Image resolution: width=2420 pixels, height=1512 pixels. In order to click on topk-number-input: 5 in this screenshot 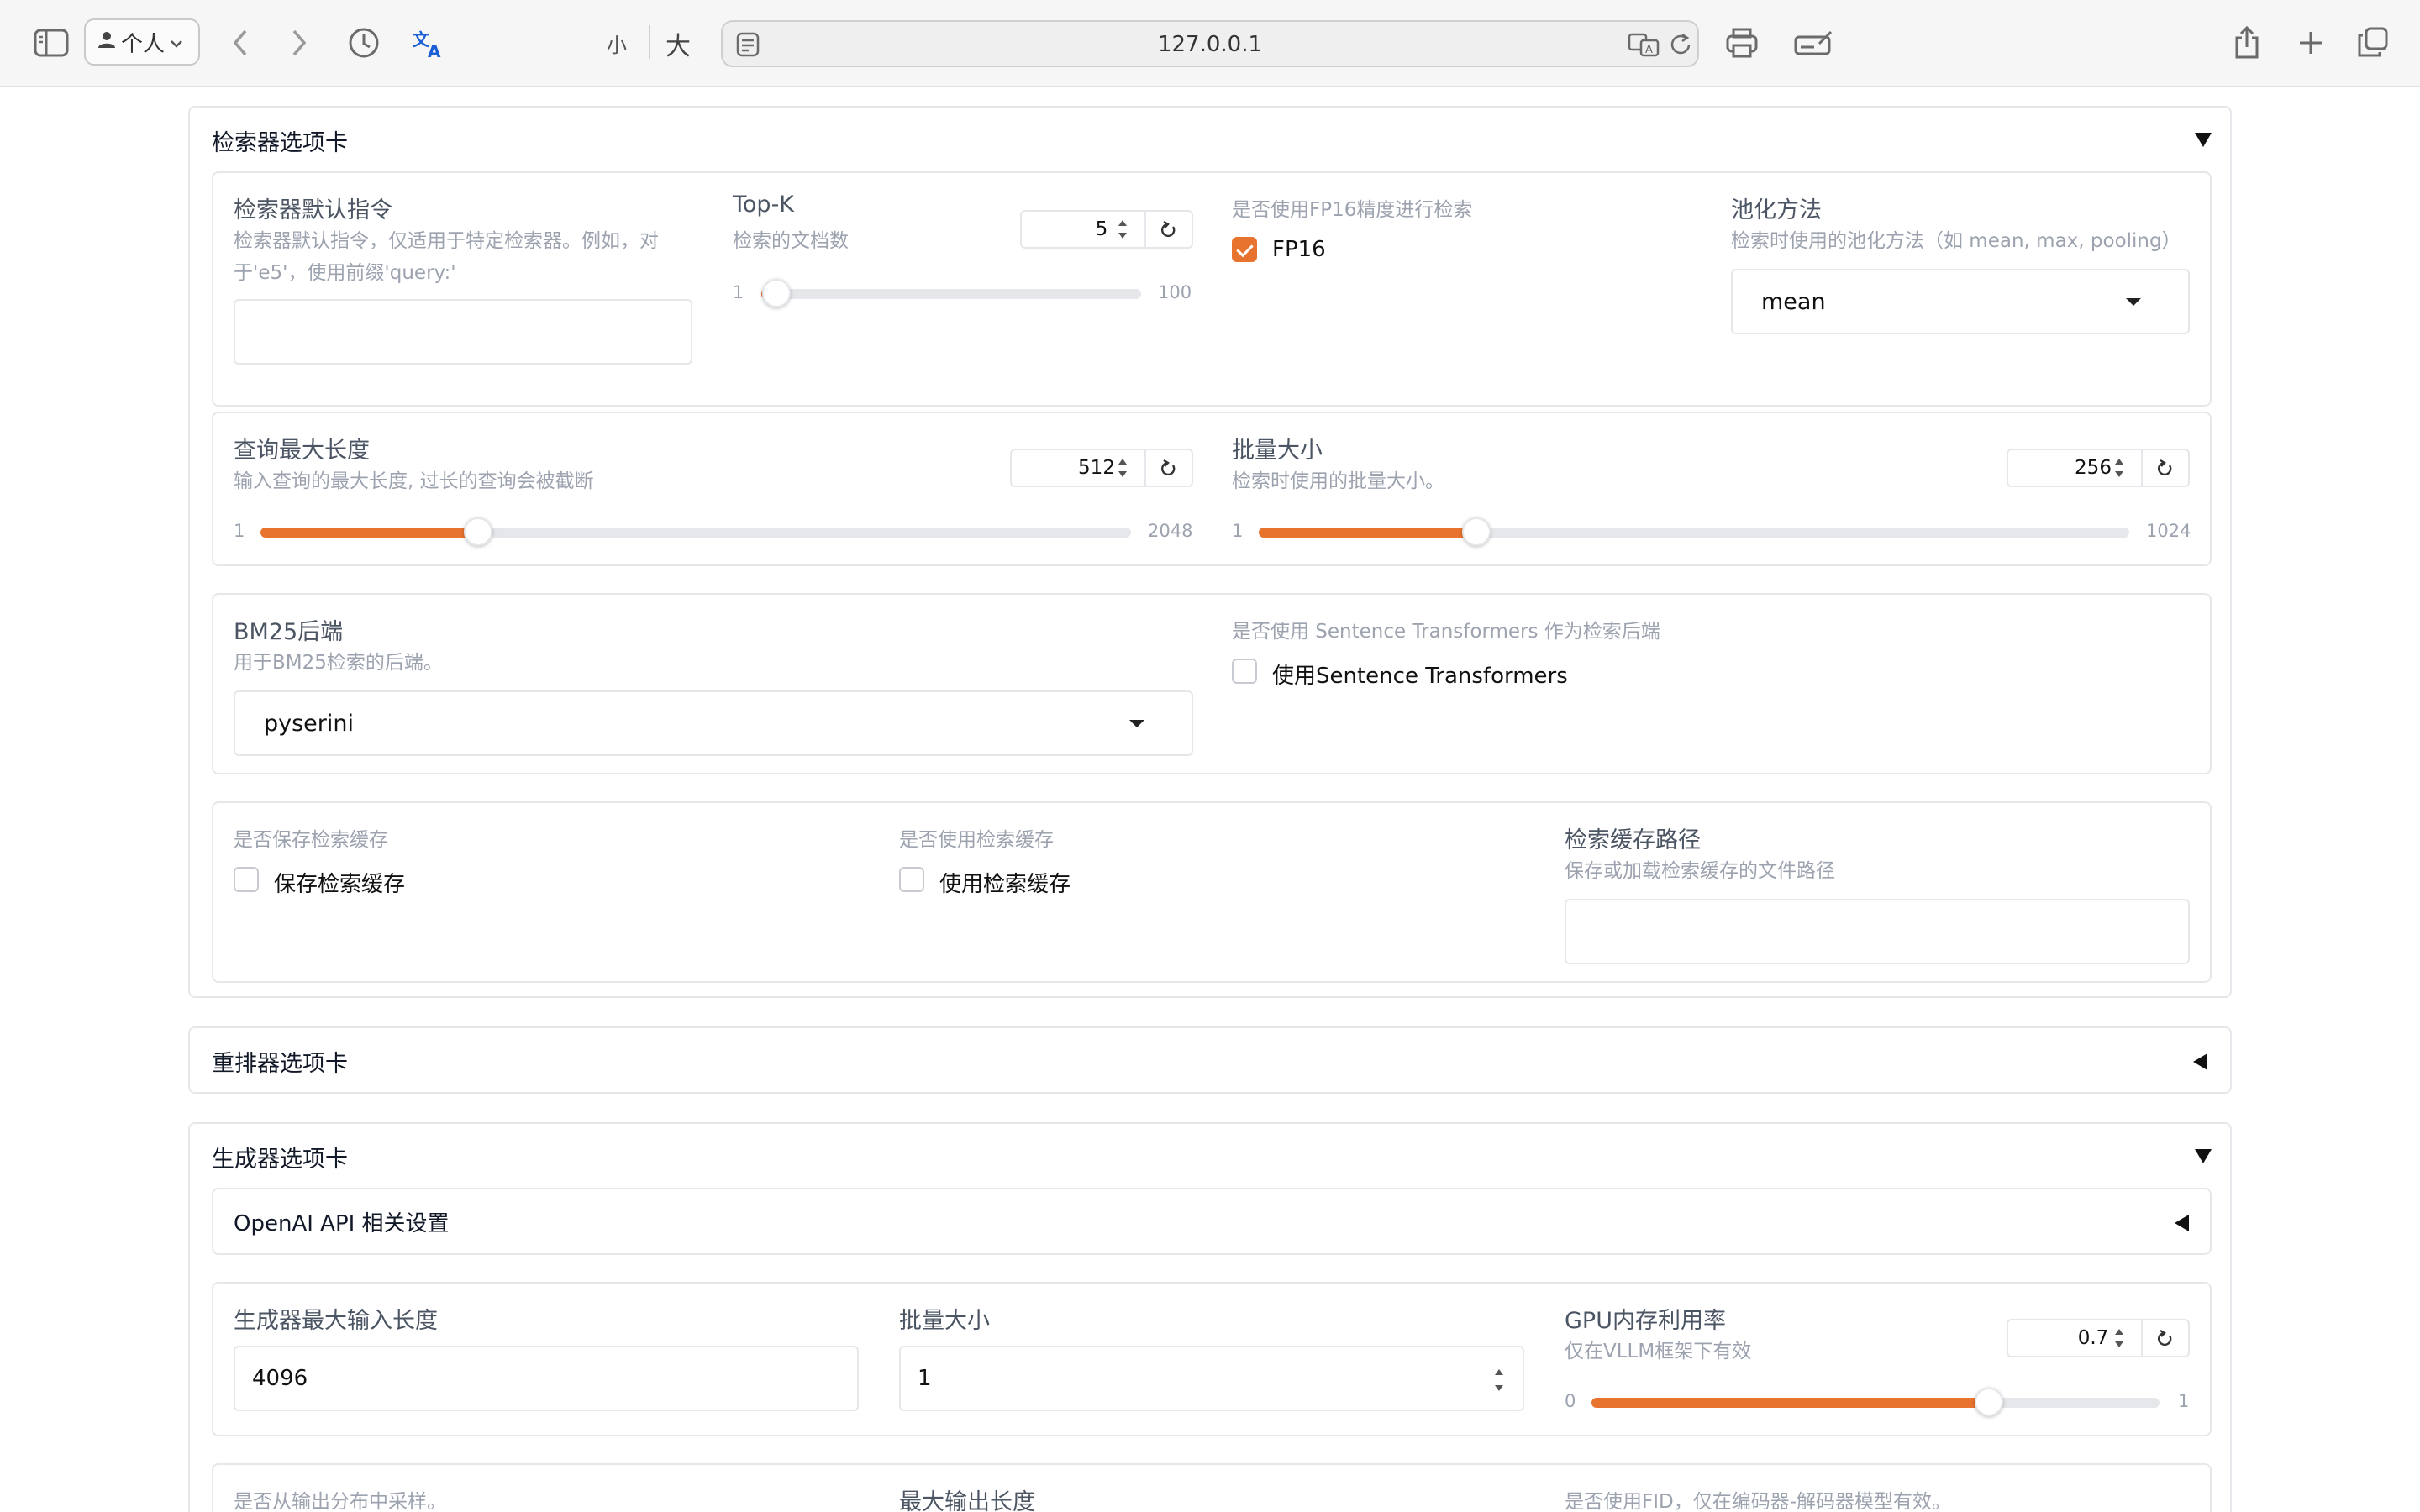, I will do `click(1106, 229)`.